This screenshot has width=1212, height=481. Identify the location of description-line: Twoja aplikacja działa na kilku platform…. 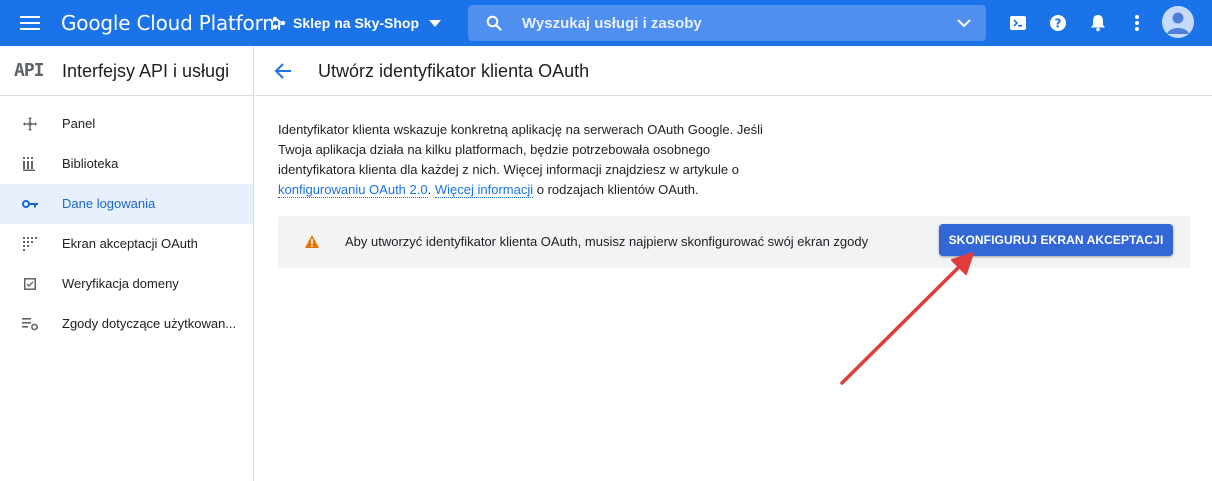
(494, 149).